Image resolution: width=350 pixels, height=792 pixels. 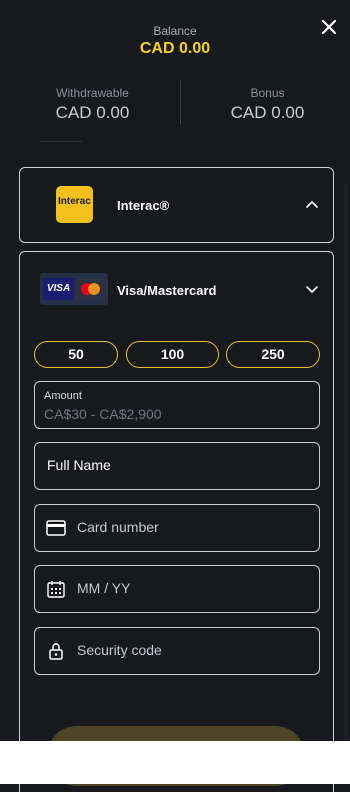 I want to click on calendar-icon, so click(x=56, y=589).